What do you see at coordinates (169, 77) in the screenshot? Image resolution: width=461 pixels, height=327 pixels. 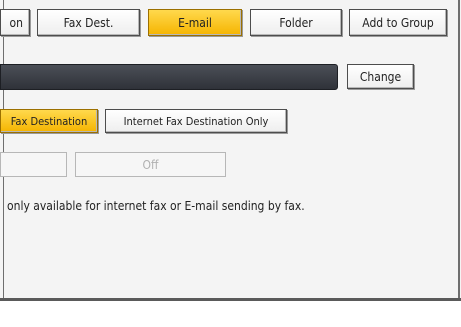 I see `destination-field` at bounding box center [169, 77].